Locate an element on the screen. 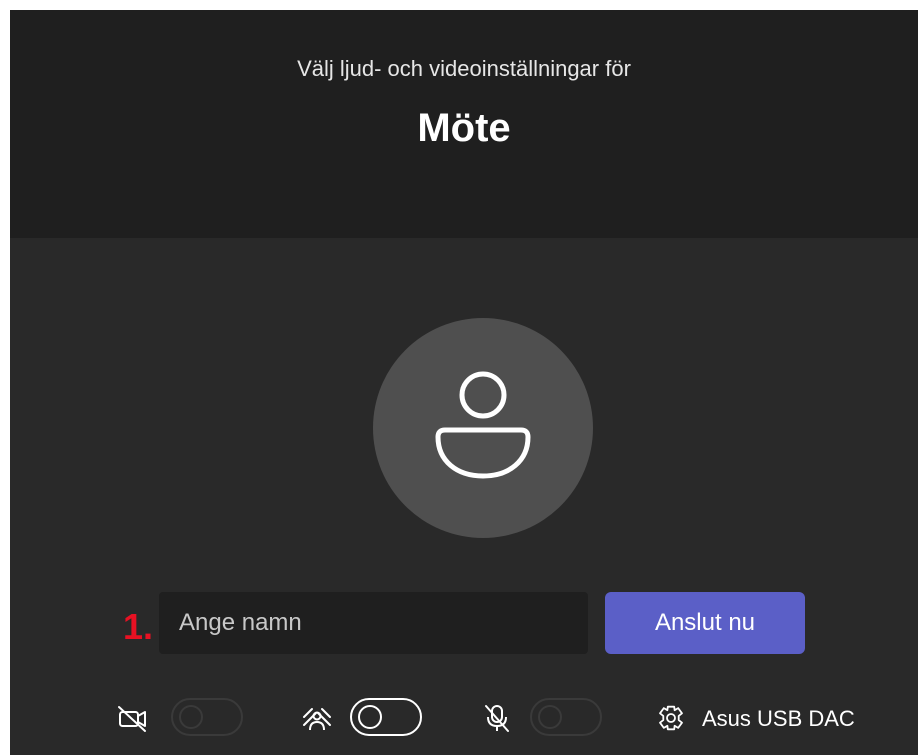 The height and width of the screenshot is (755, 918). person-icon is located at coordinates (483, 428).